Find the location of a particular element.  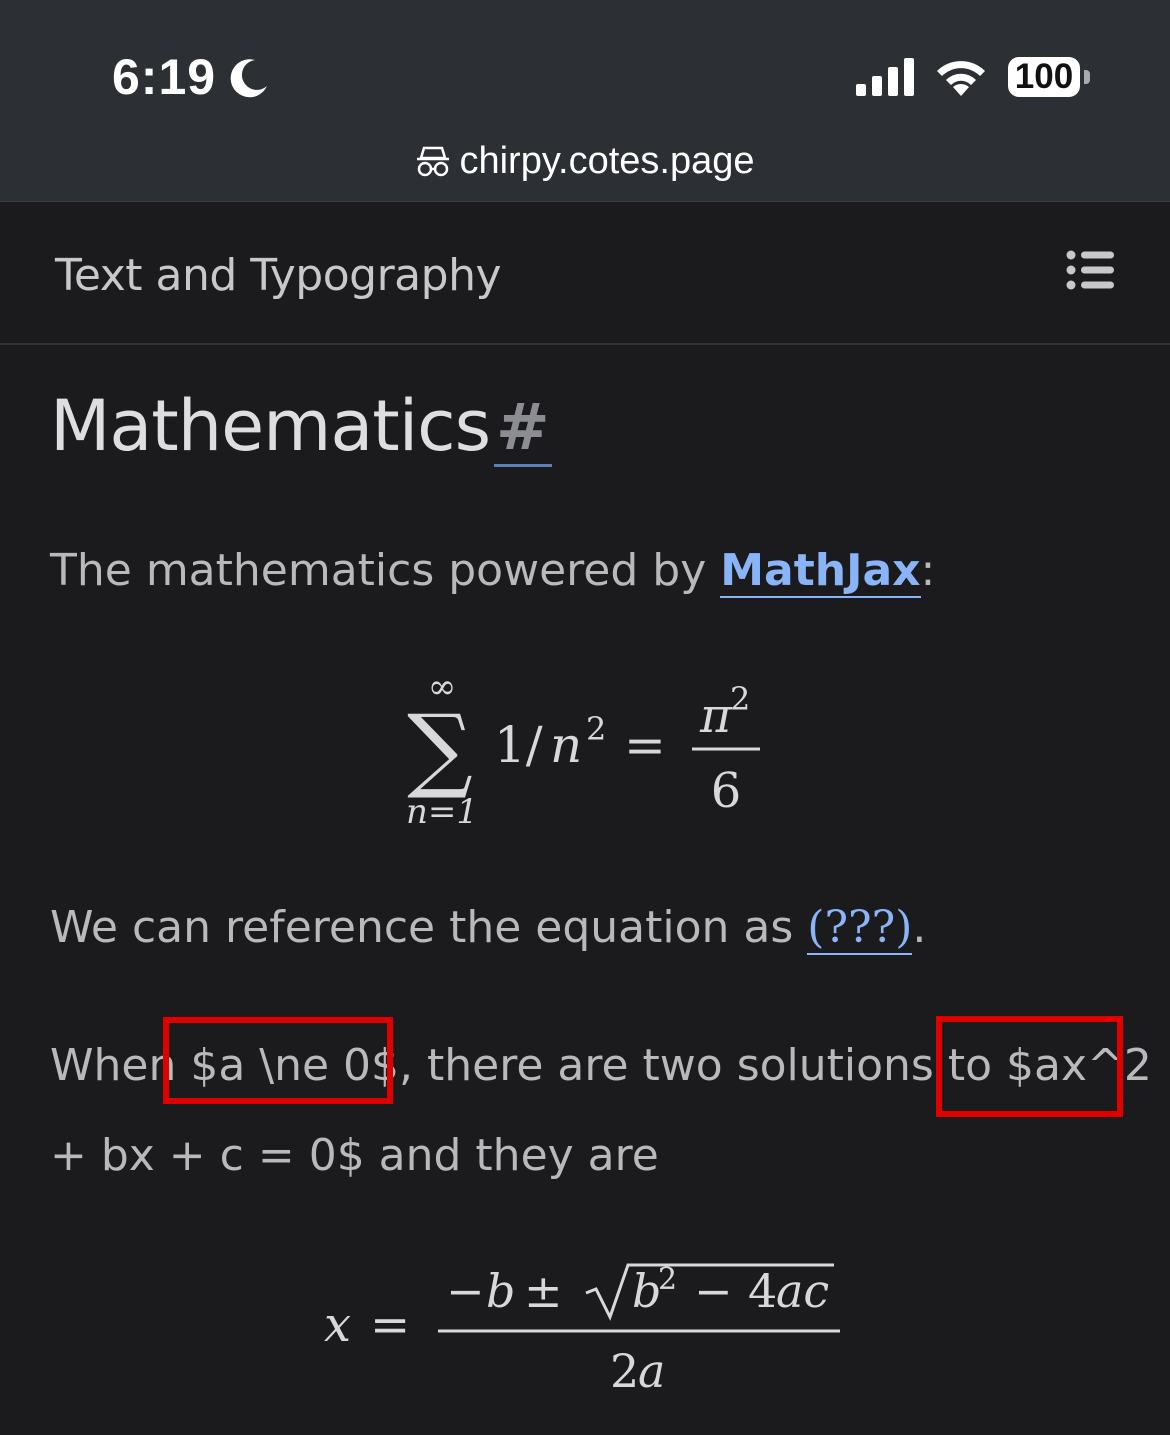

reference-paragraph: We can reference the equation as (???). is located at coordinates (488, 928).